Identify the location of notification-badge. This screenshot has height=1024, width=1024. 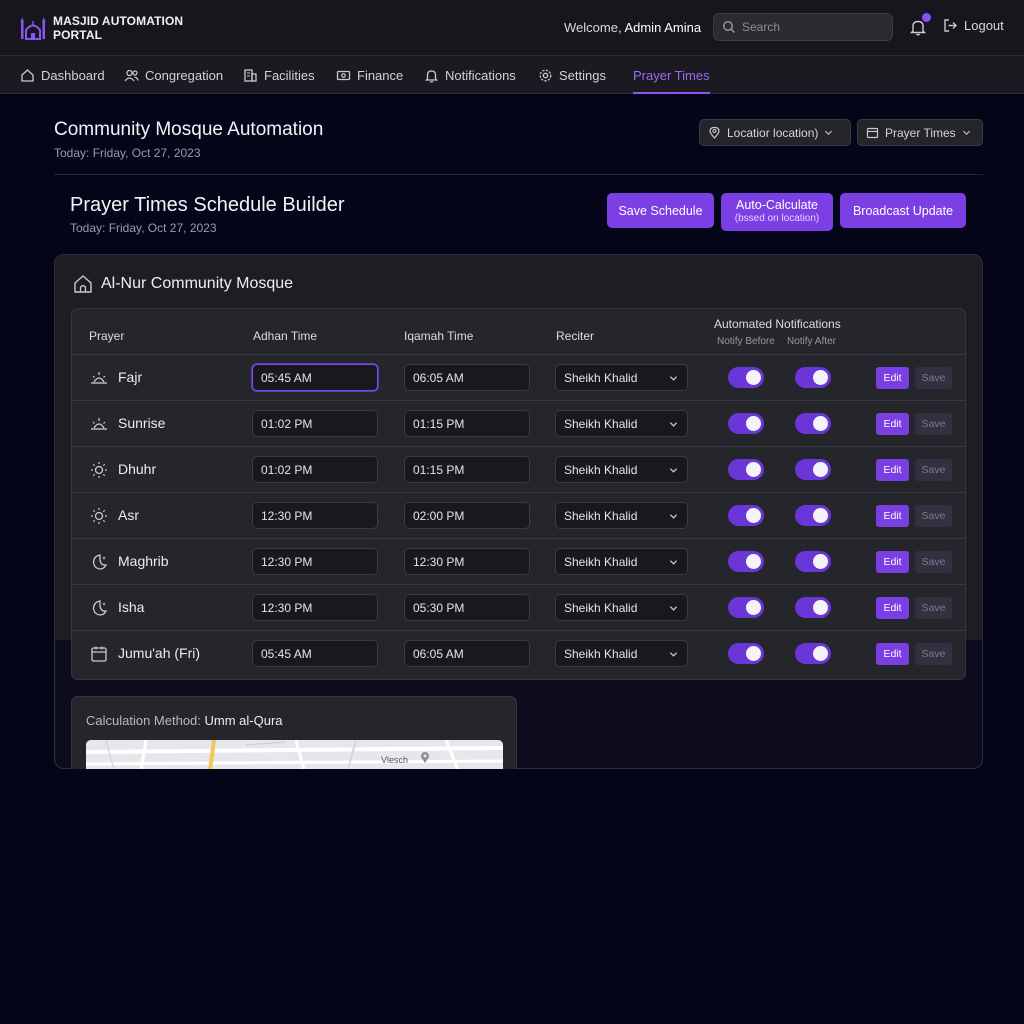
(926, 17).